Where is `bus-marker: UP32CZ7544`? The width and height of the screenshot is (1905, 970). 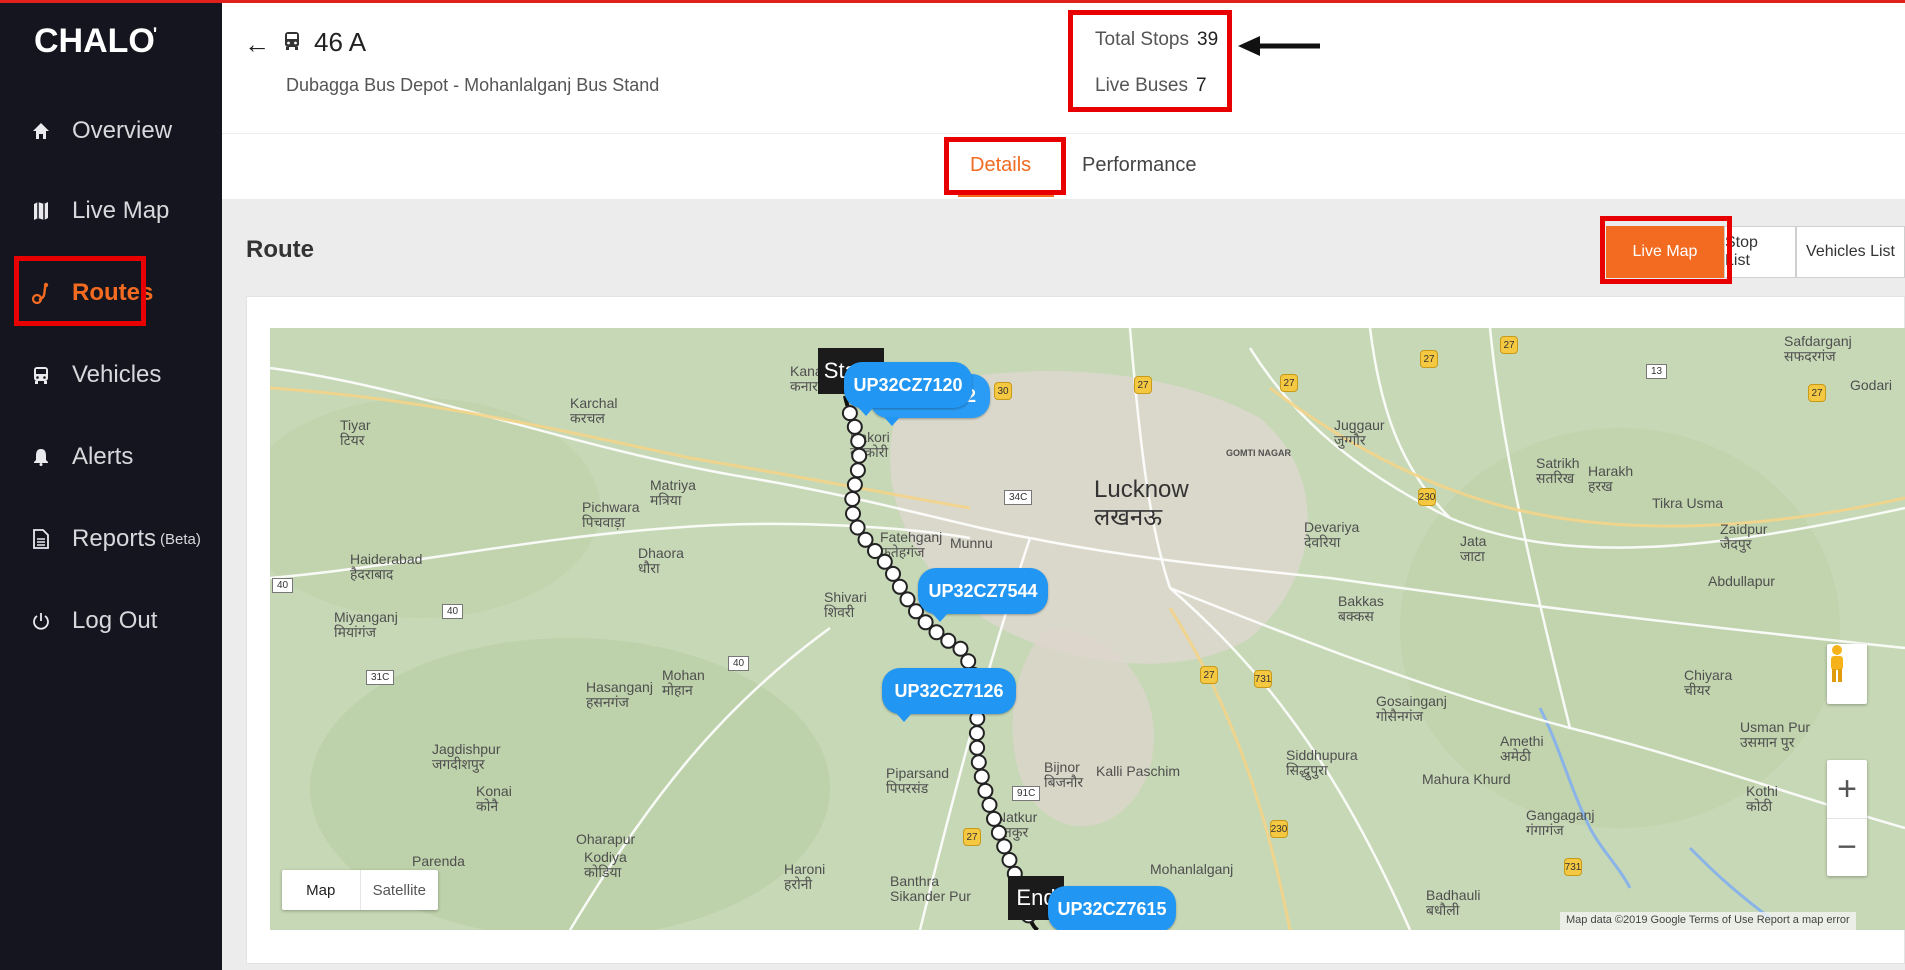
bus-marker: UP32CZ7544 is located at coordinates (983, 595).